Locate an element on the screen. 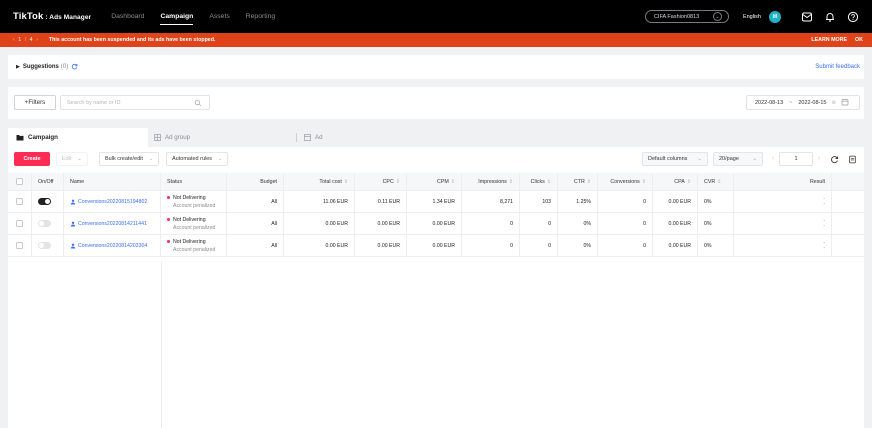 The image size is (872, 428). impressions-cell: 0 is located at coordinates (491, 223).